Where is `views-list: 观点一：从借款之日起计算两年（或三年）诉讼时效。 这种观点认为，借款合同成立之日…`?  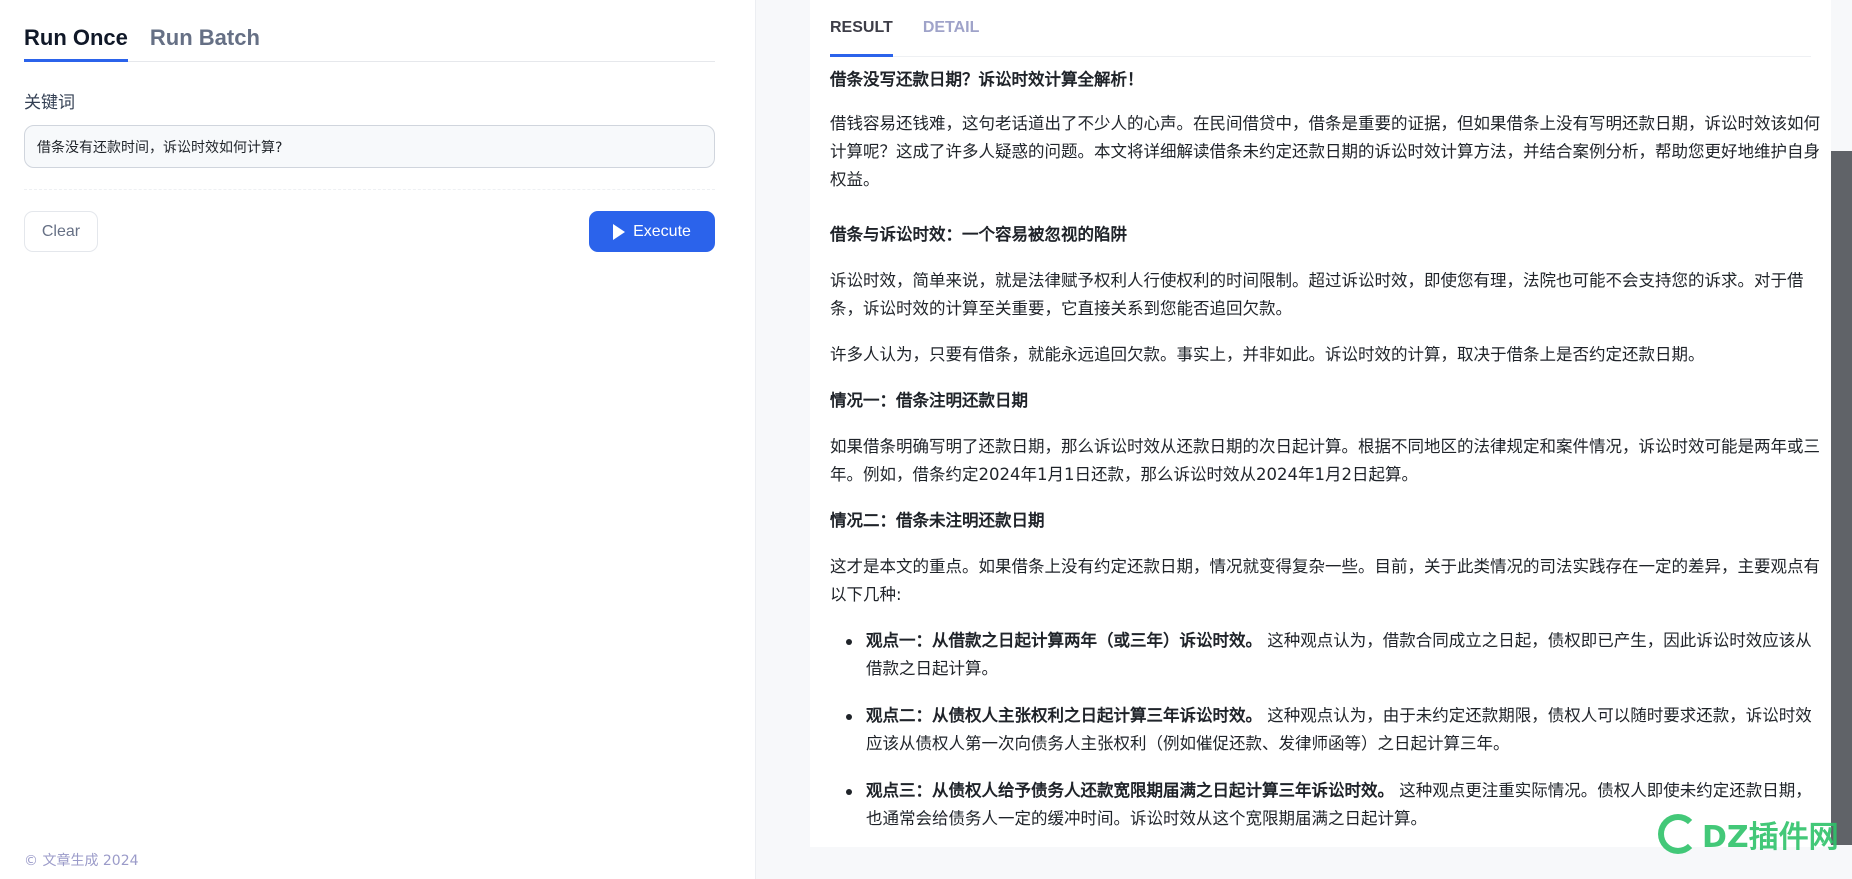 views-list: 观点一：从借款之日起计算两年（或三年）诉讼时效。 这种观点认为，借款合同成立之日… is located at coordinates (1325, 730).